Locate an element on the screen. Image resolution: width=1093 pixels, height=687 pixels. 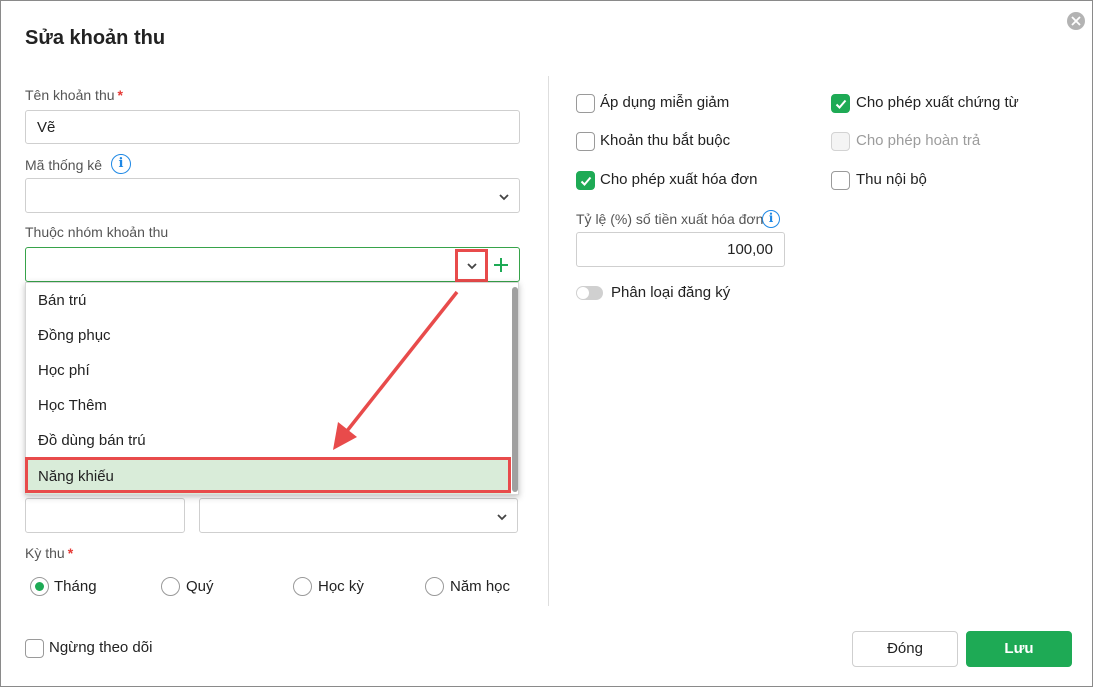
add-group-icon is located at coordinates (501, 265).